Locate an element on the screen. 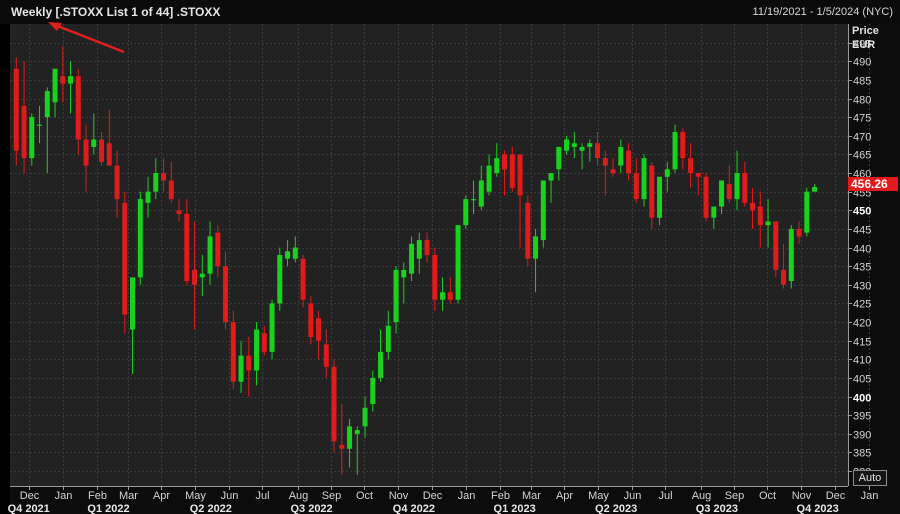 This screenshot has width=900, height=514. last-price-label: 456.26 is located at coordinates (869, 184).